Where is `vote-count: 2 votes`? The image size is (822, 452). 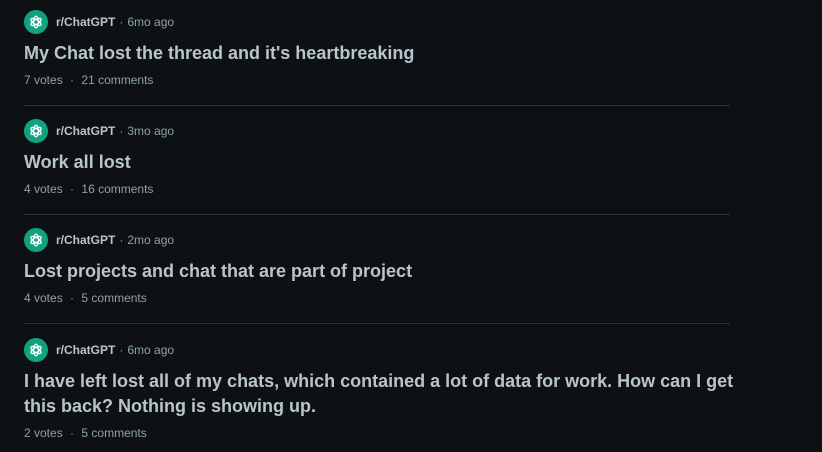
vote-count: 2 votes is located at coordinates (43, 433).